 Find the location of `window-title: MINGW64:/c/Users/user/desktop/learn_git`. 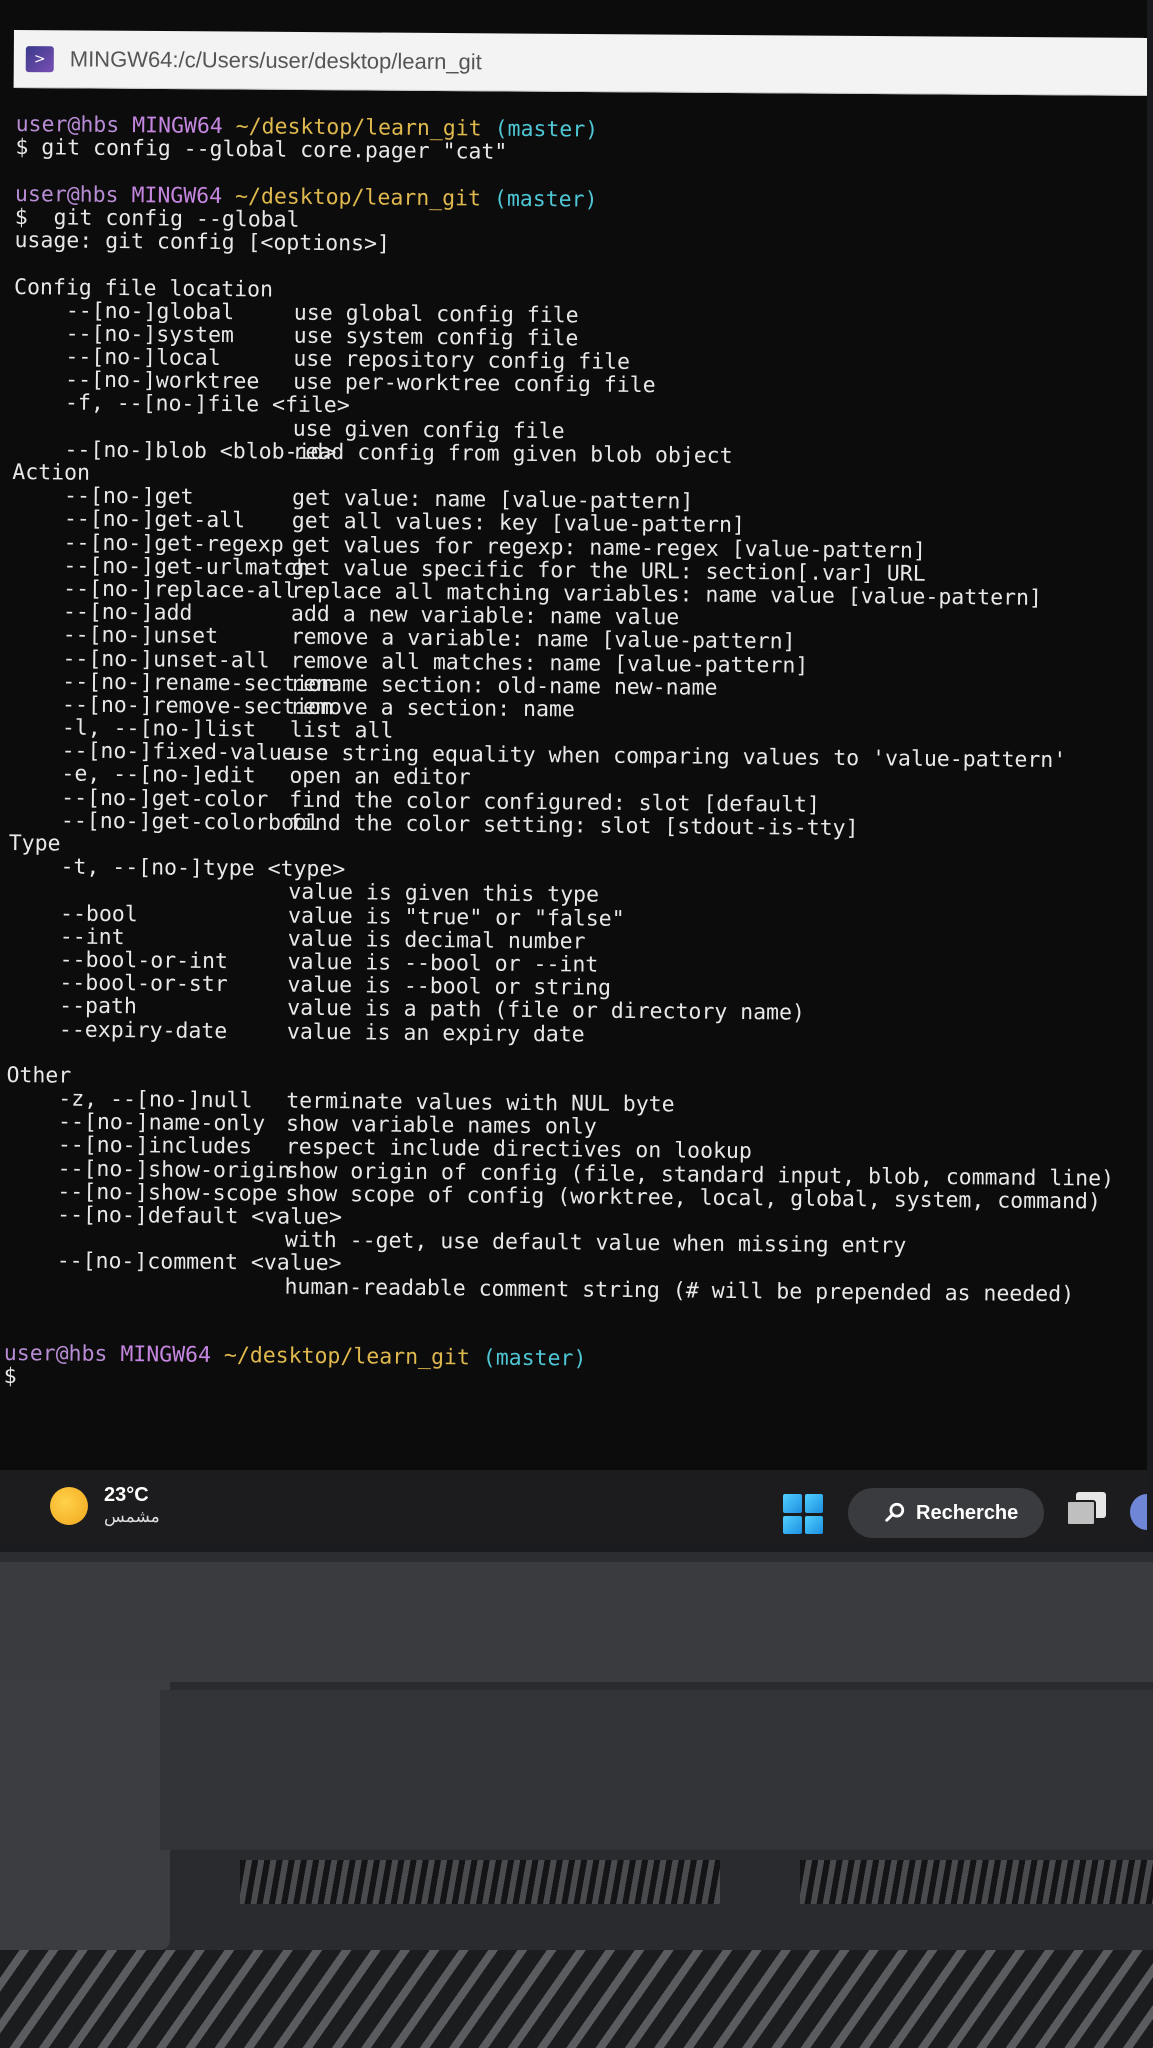

window-title: MINGW64:/c/Users/user/desktop/learn_git is located at coordinates (275, 59).